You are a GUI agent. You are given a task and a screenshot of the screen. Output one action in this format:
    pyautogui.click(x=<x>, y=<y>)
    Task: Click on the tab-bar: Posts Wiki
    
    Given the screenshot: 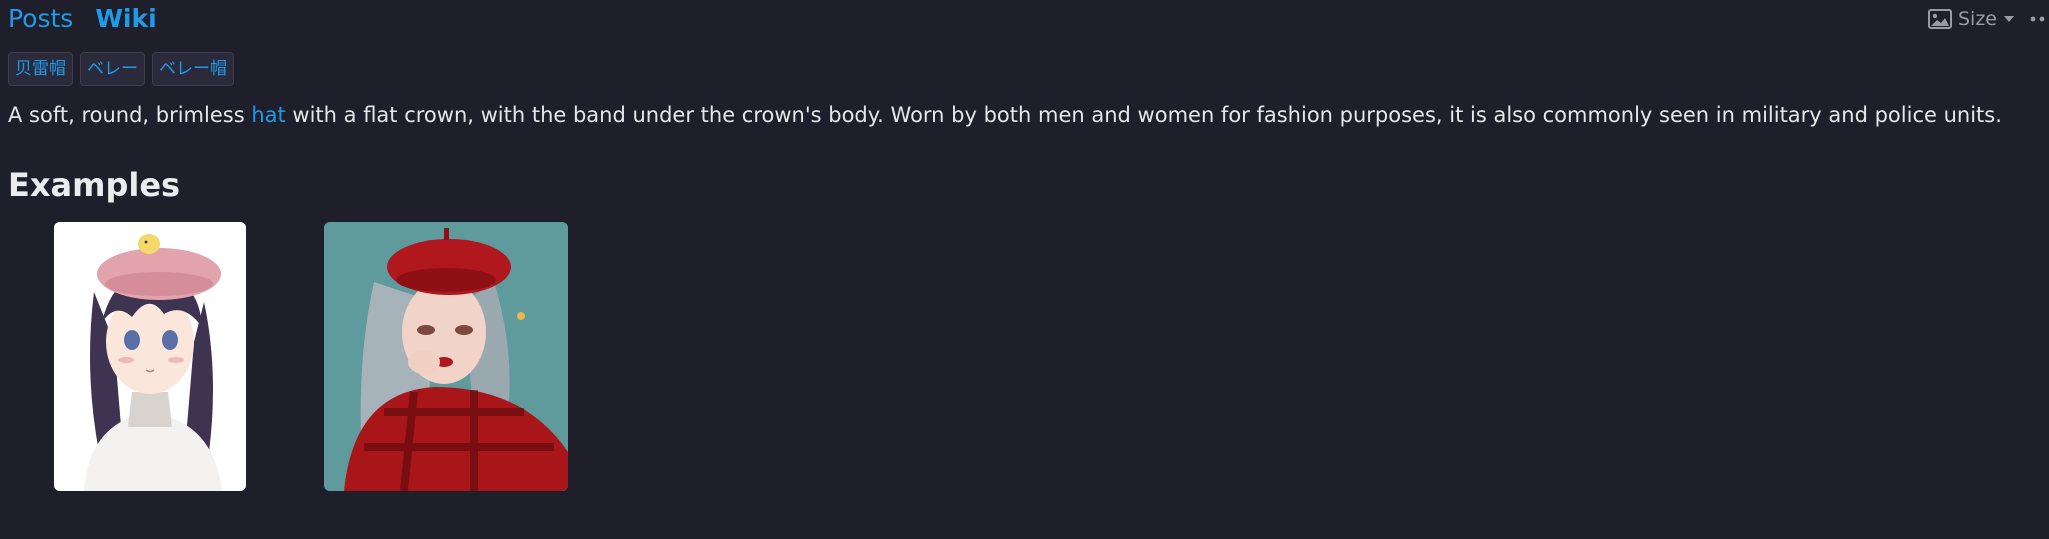 What is the action you would take?
    pyautogui.click(x=82, y=18)
    